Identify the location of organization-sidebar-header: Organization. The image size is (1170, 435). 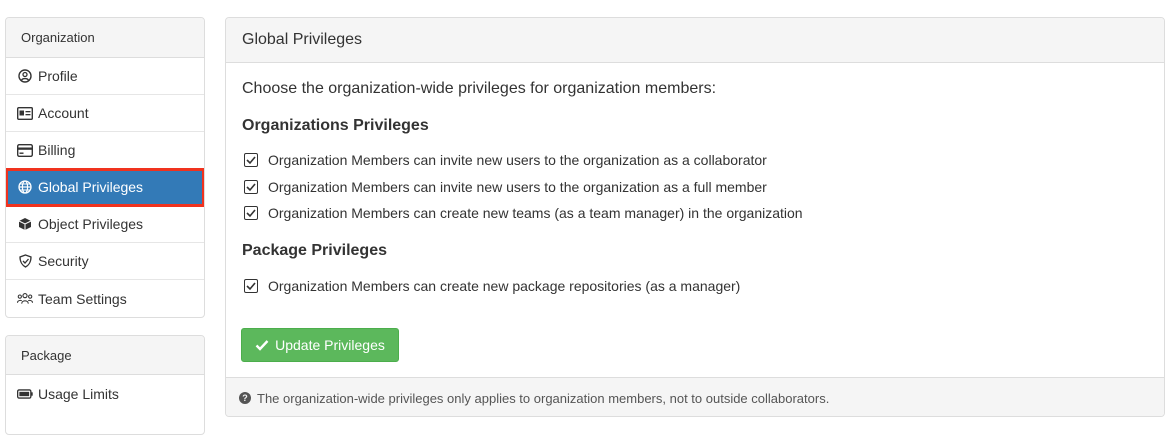
(105, 38).